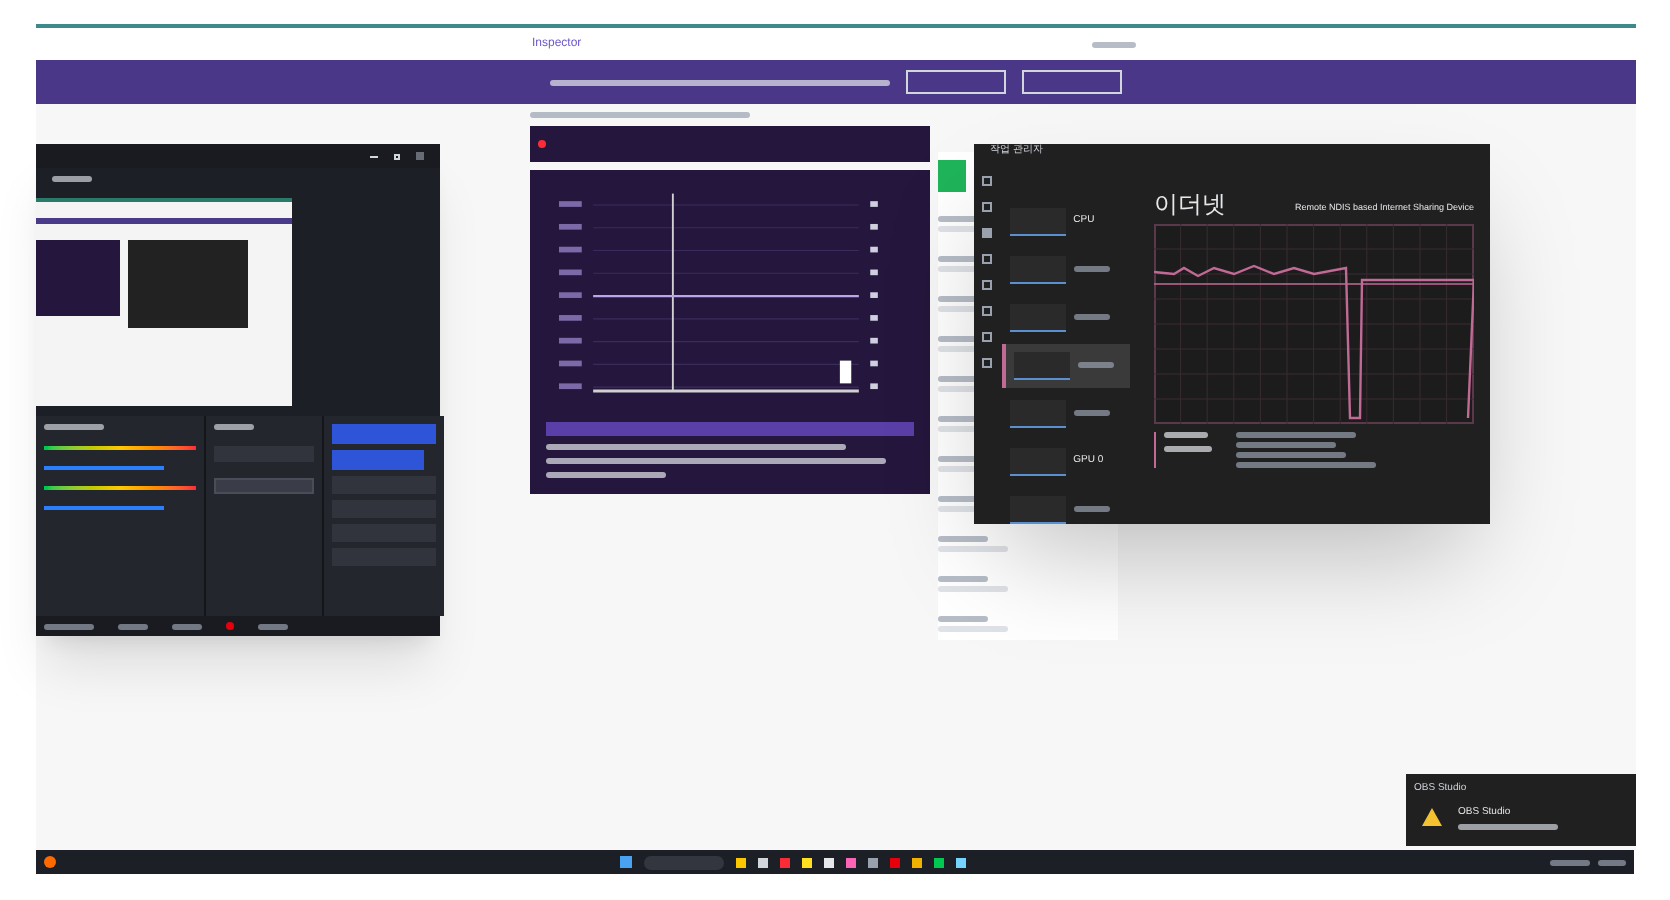 The height and width of the screenshot is (900, 1670). I want to click on section-heading: 이더넷, so click(1190, 203).